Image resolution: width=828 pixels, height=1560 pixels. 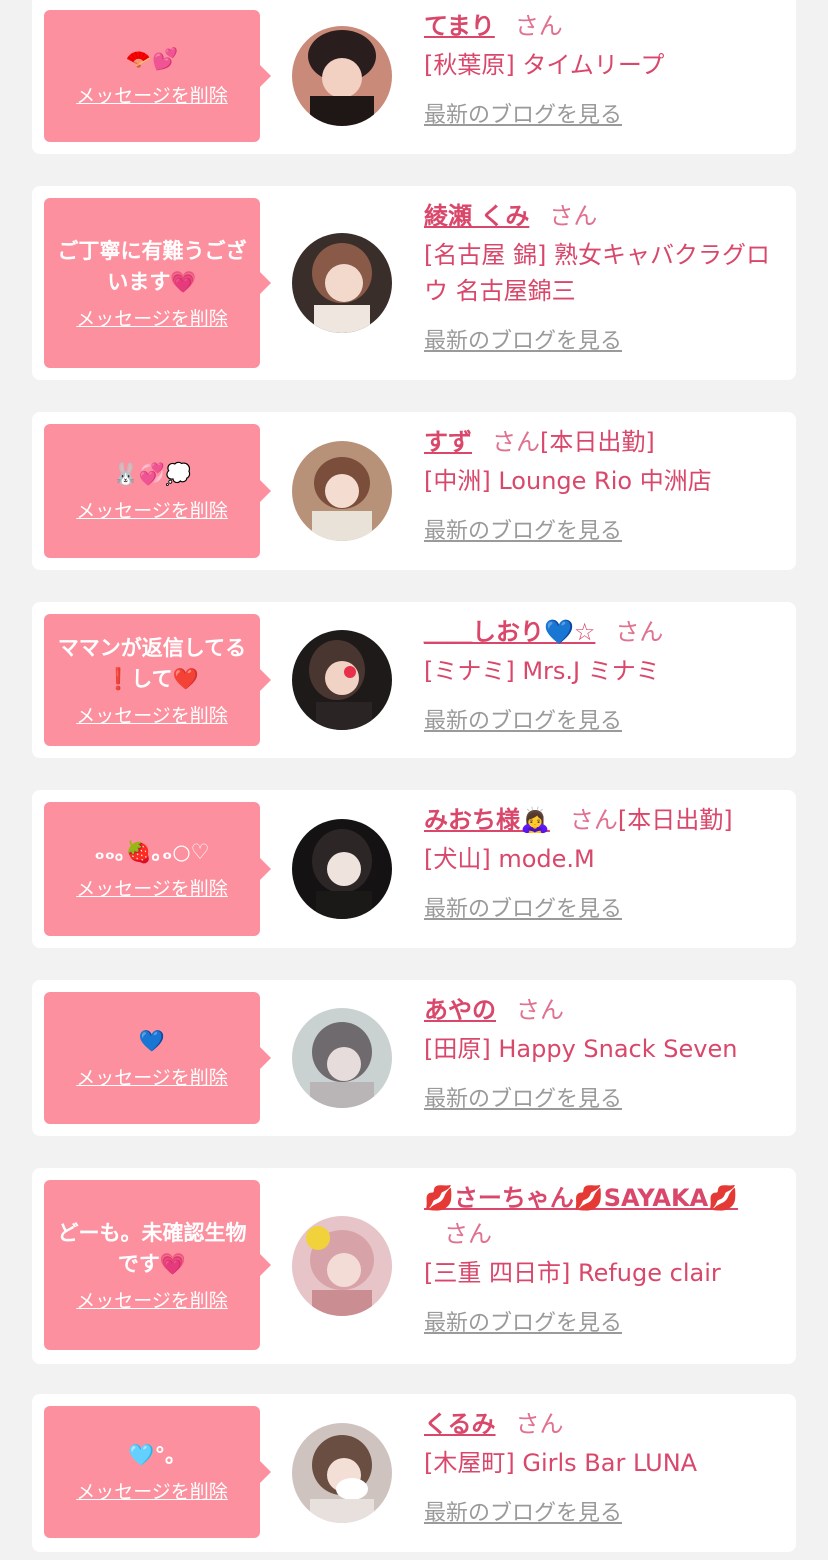 I want to click on profile-info: ＿＿しおり💙☆ さん [ミナミ] Mrs.J ミナミ 最新のブログを見る, so click(x=599, y=674).